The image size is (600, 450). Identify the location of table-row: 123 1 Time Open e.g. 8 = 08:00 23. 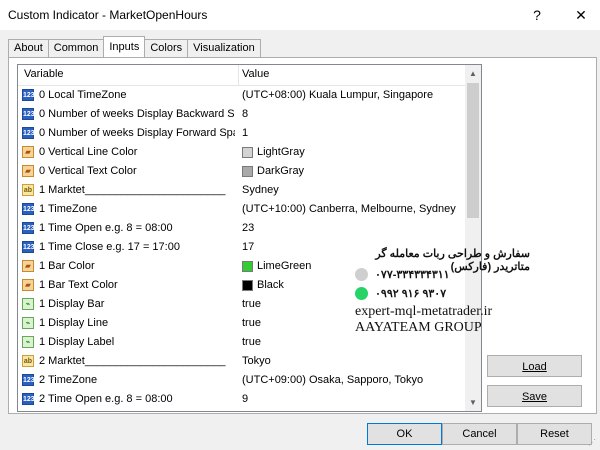
(241, 228).